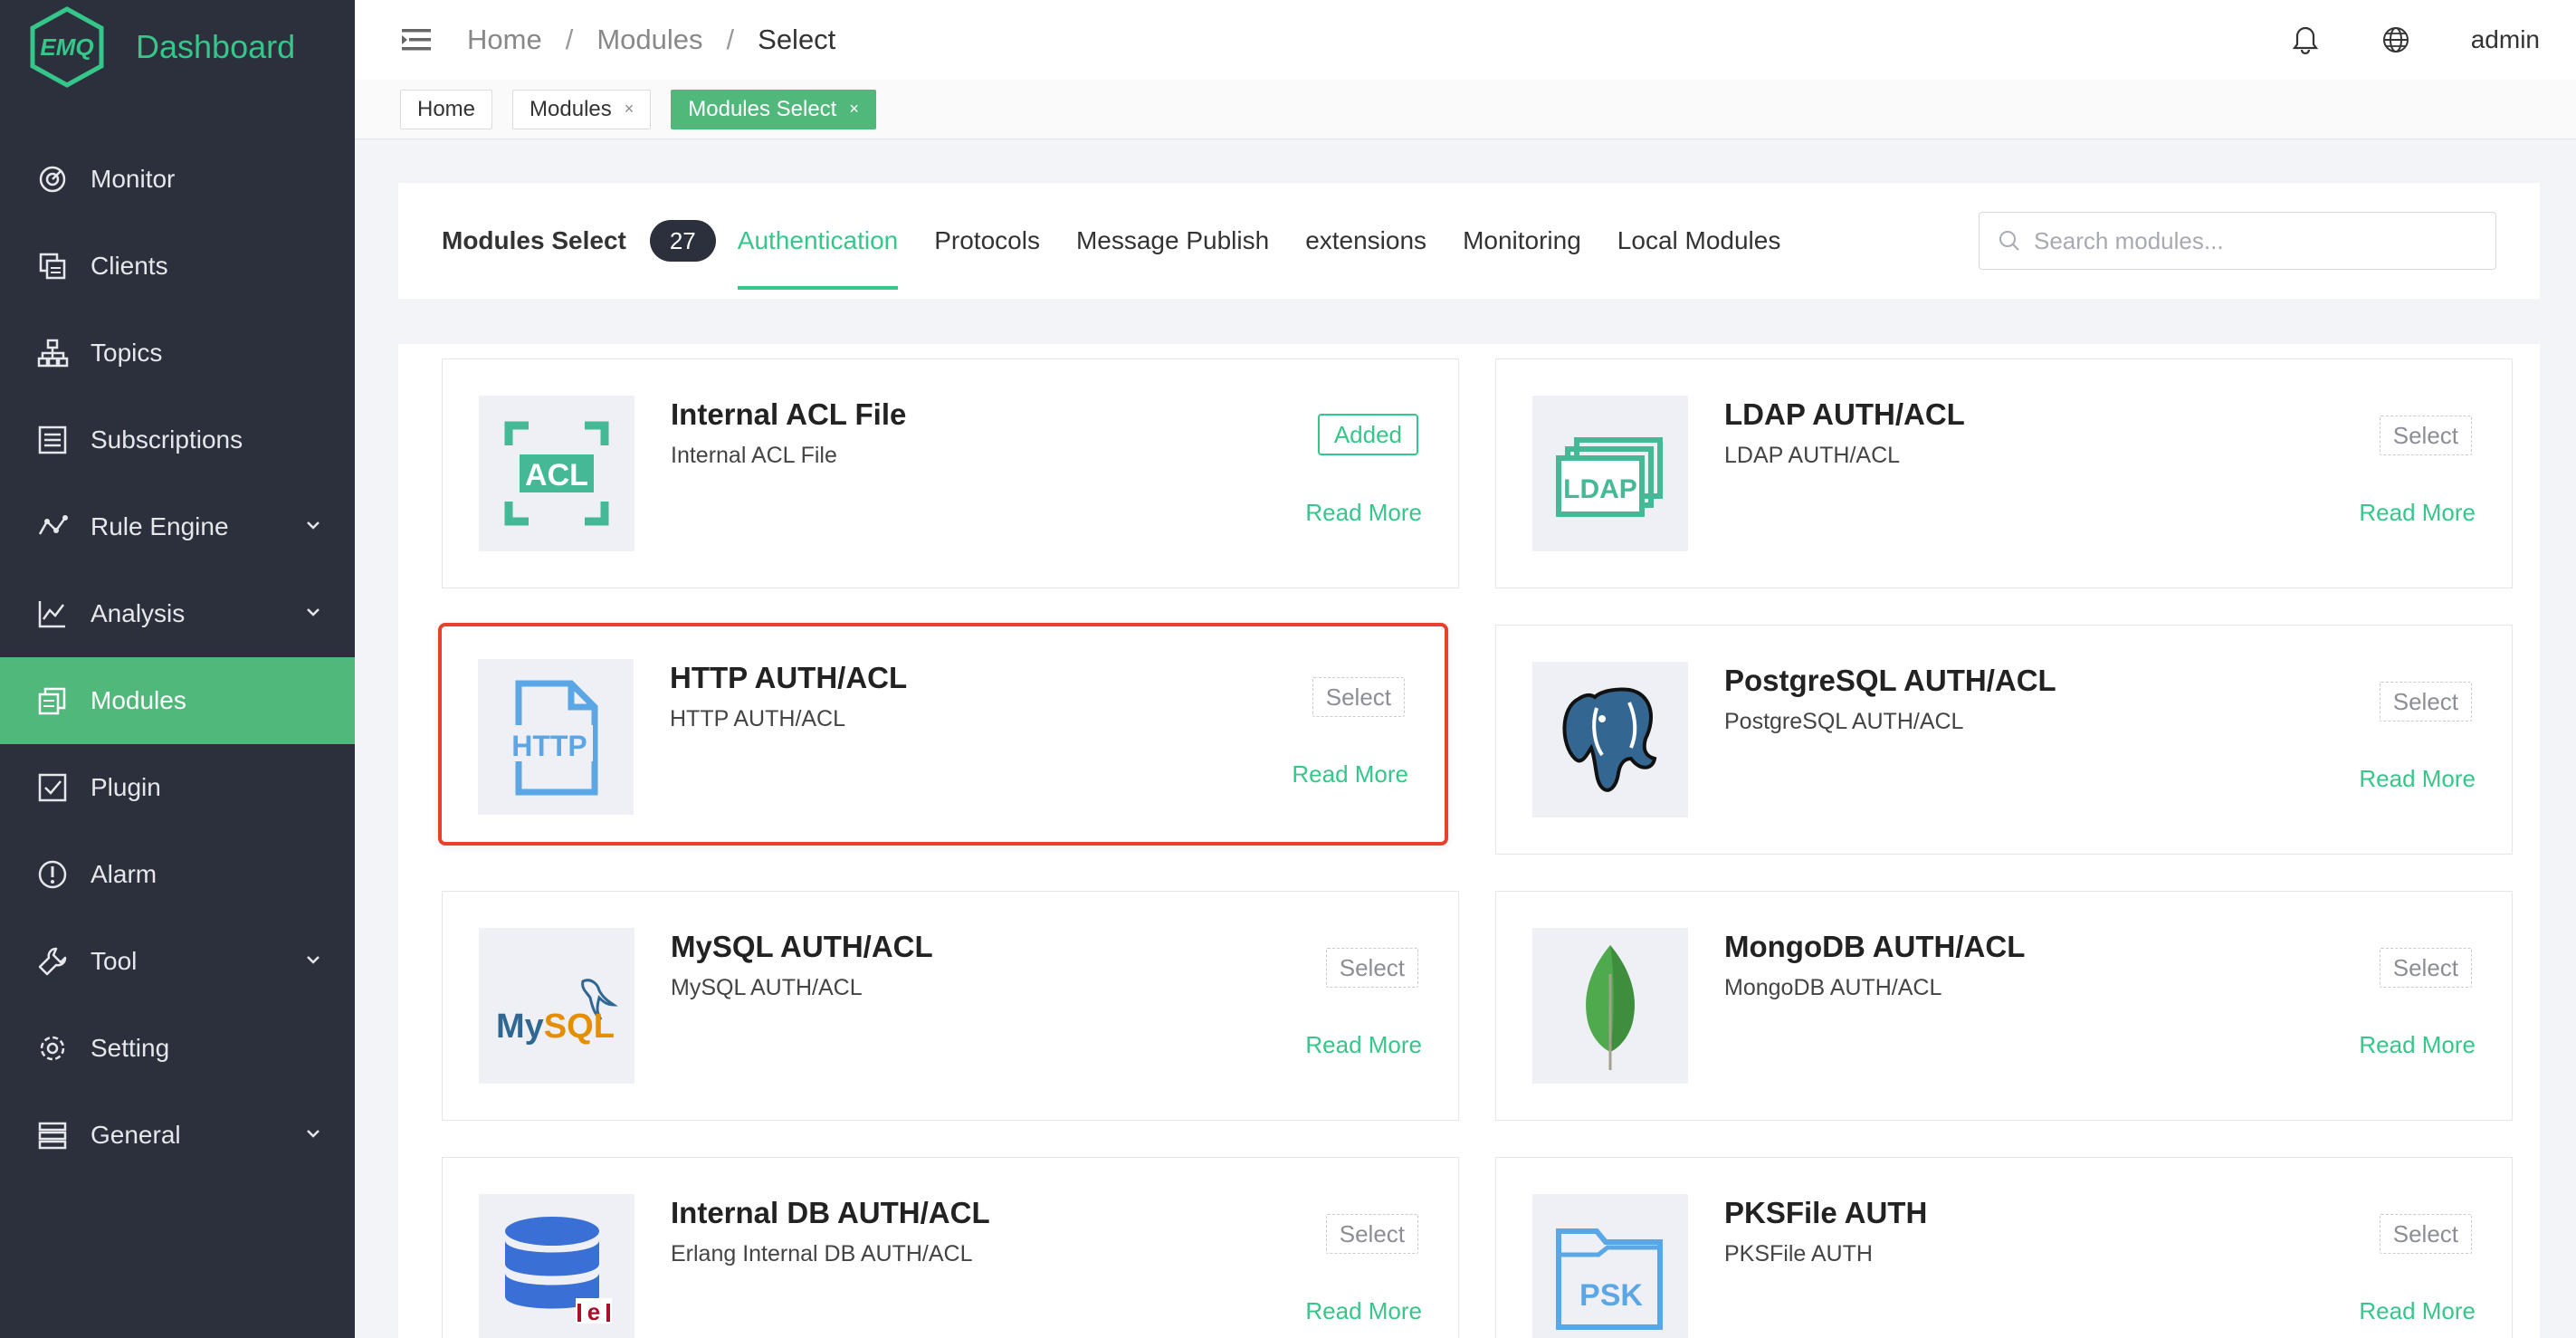 The image size is (2576, 1338). What do you see at coordinates (177, 961) in the screenshot?
I see `sidebar-item-tool: Tool` at bounding box center [177, 961].